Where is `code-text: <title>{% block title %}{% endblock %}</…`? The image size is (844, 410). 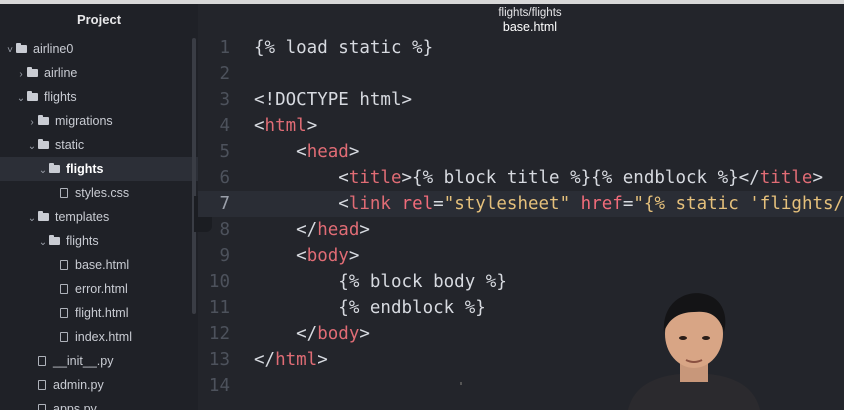 code-text: <title>{% block title %}{% endblock %}</… is located at coordinates (538, 178).